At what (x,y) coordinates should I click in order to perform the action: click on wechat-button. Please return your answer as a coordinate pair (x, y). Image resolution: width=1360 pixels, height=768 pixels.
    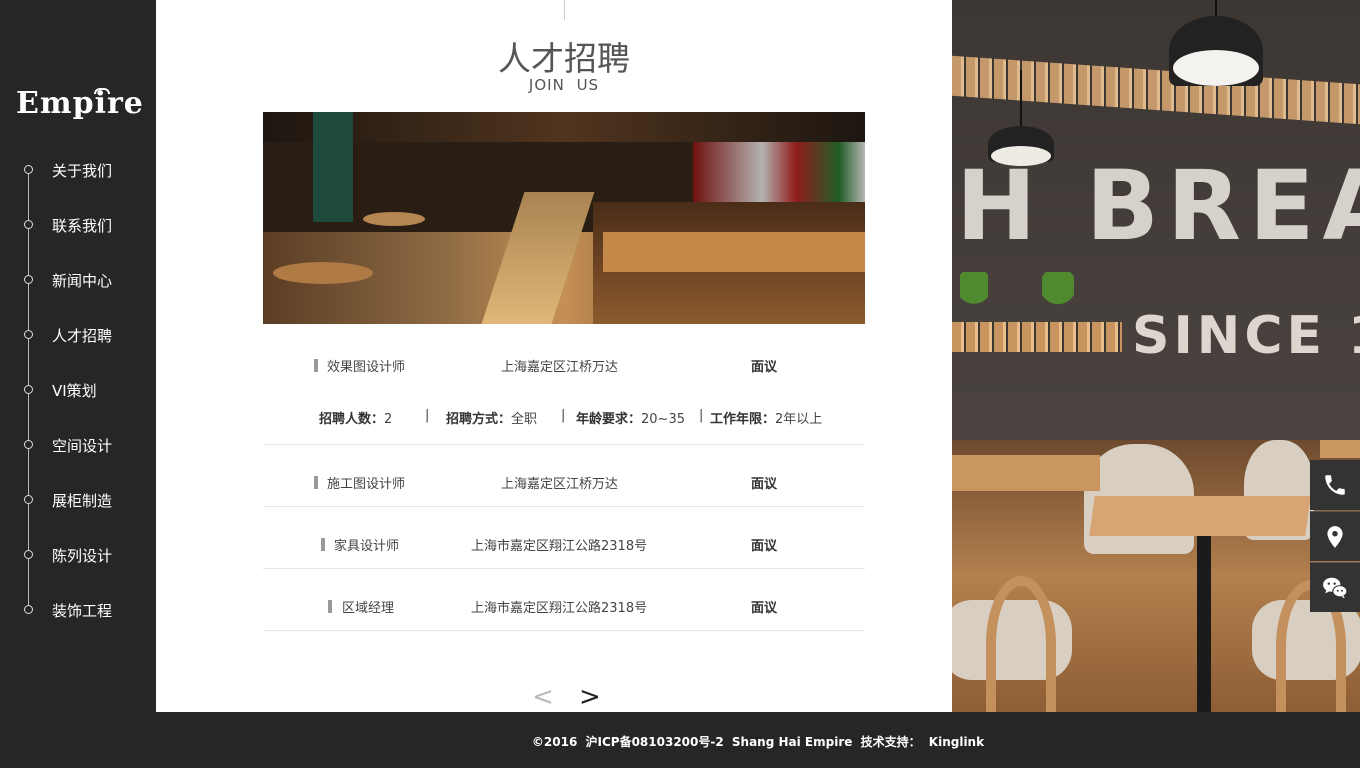
    Looking at the image, I should click on (1335, 587).